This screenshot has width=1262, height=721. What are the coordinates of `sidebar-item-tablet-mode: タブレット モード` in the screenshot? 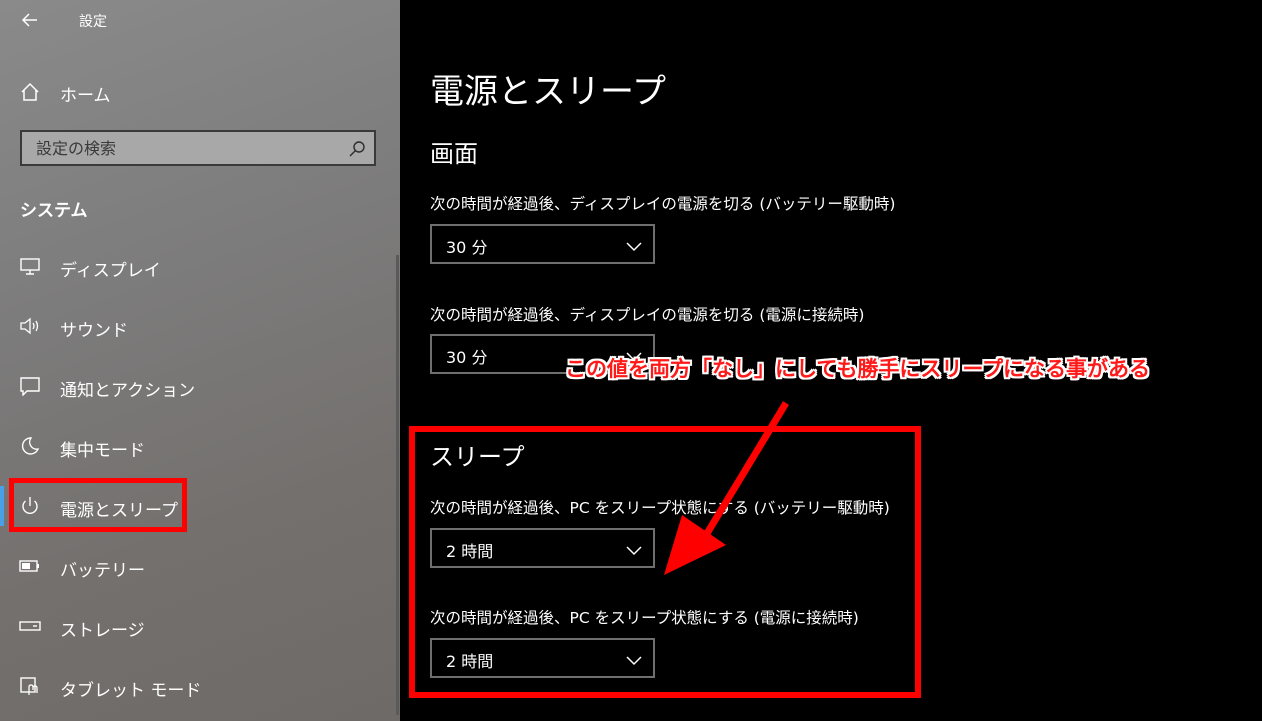 It's located at (200, 686).